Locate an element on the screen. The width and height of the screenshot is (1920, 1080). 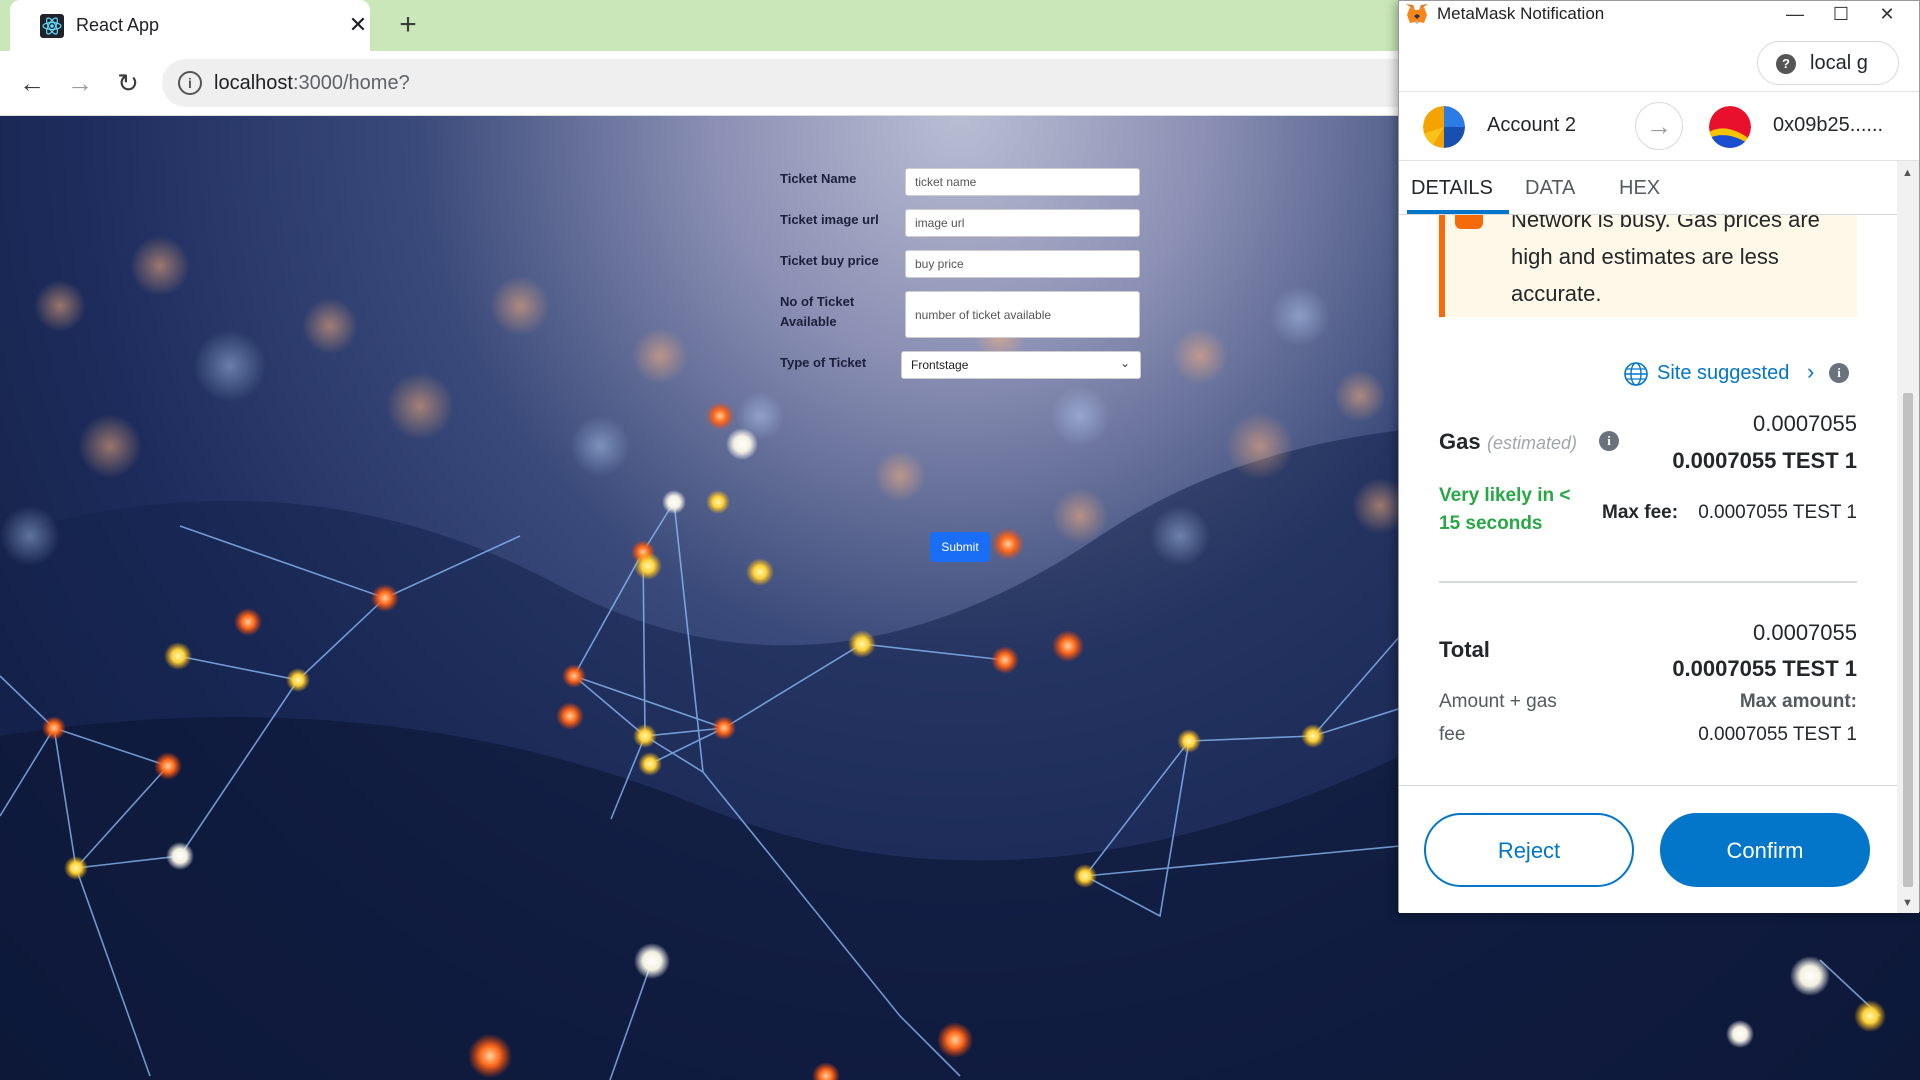
metamask-title-bar: MetaMask Notification — ☐ ✕ is located at coordinates (1659, 14).